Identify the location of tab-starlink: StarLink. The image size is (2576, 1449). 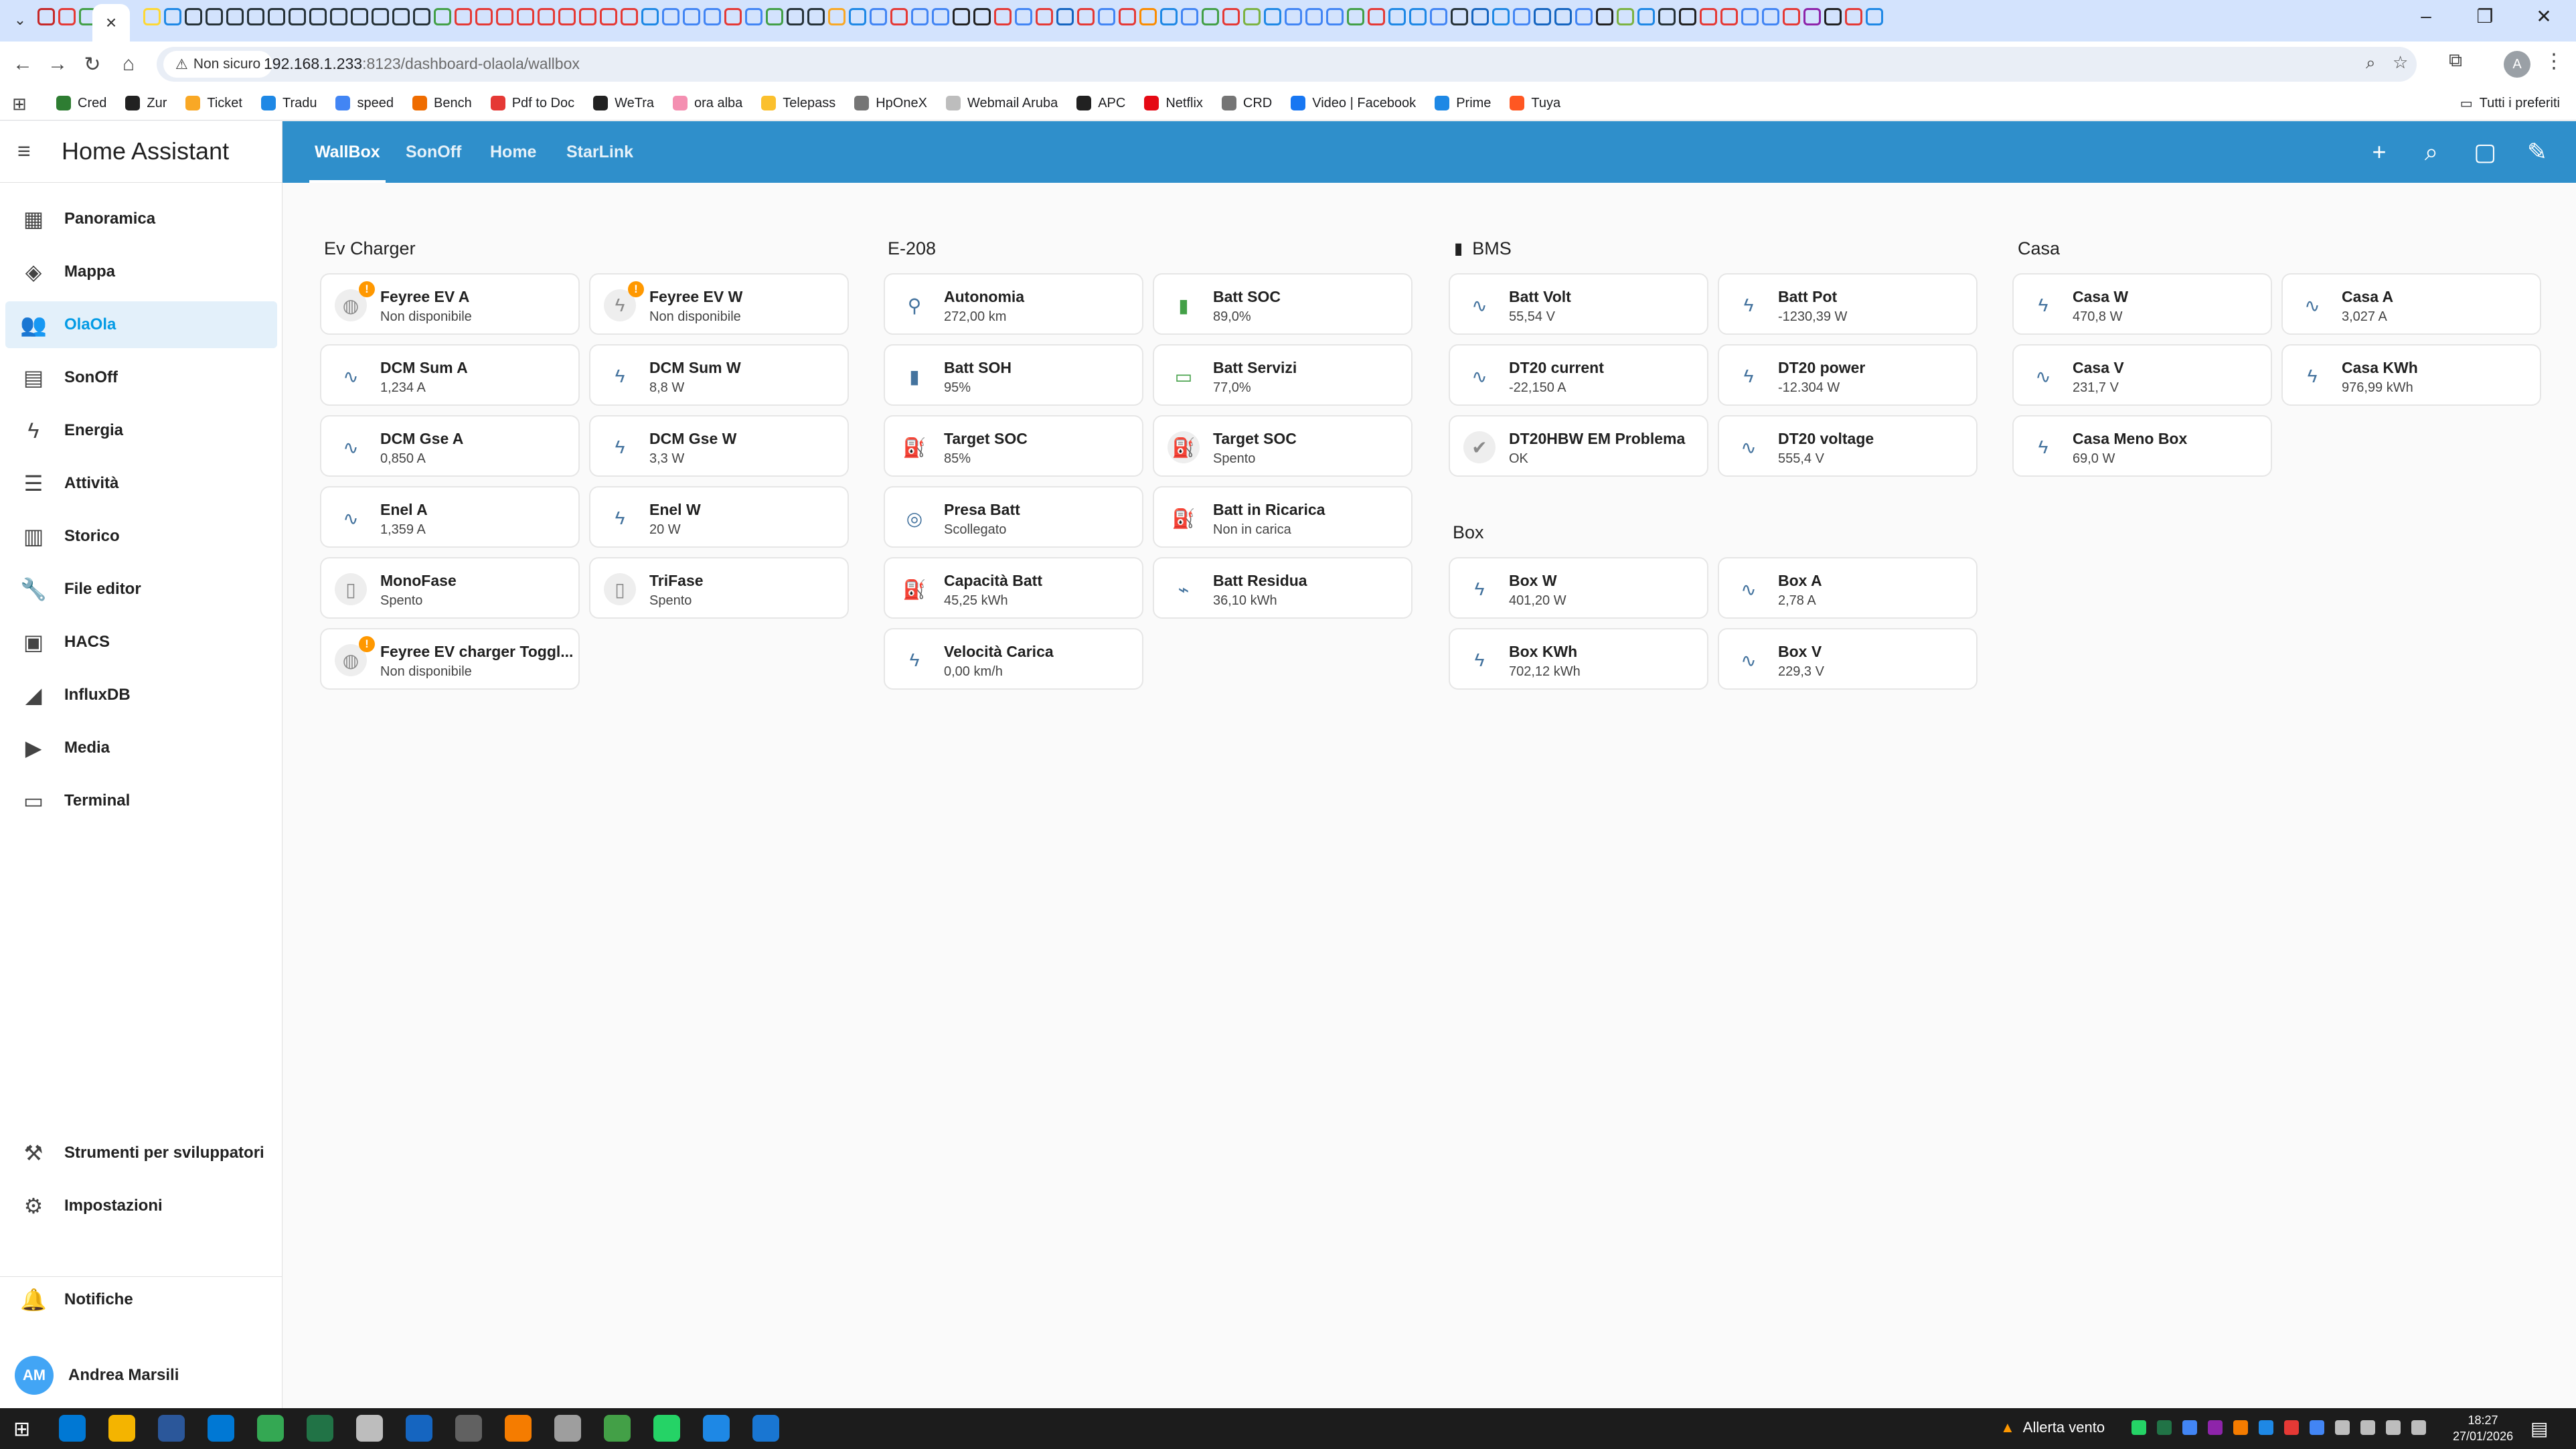
(600, 152).